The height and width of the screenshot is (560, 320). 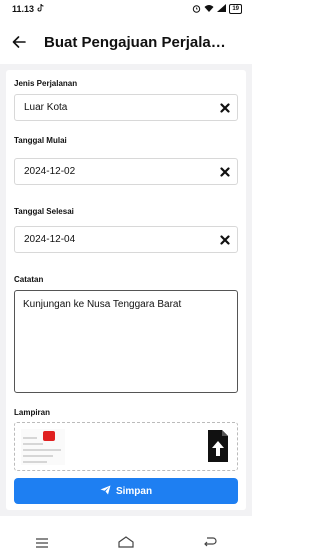 I want to click on attachment-badge, so click(x=49, y=436).